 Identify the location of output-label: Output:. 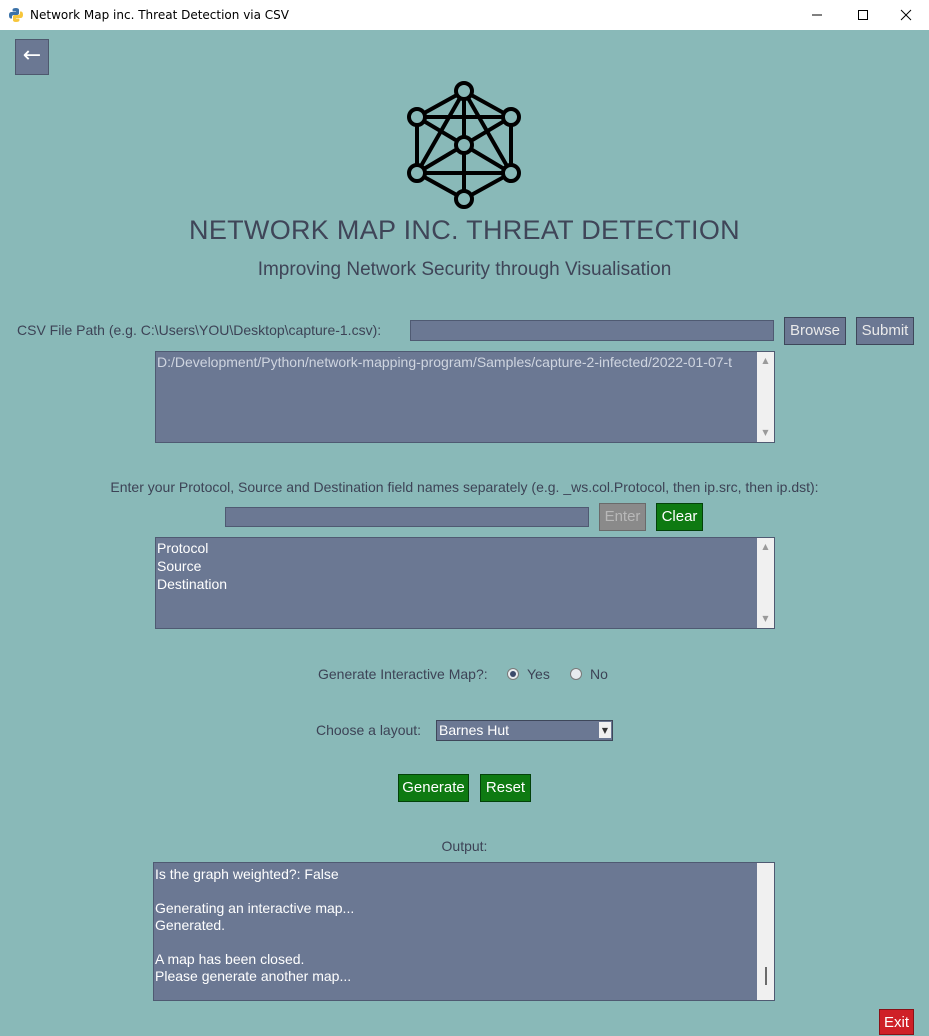
(464, 846).